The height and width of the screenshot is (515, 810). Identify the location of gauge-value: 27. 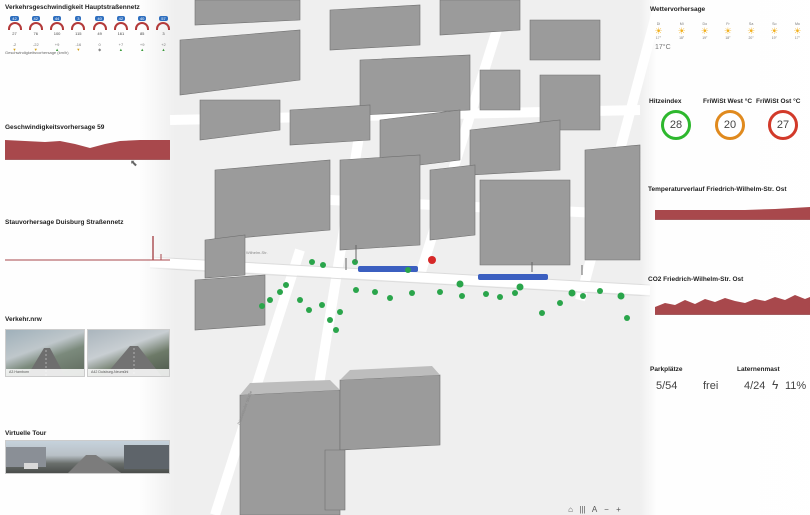
(14, 33).